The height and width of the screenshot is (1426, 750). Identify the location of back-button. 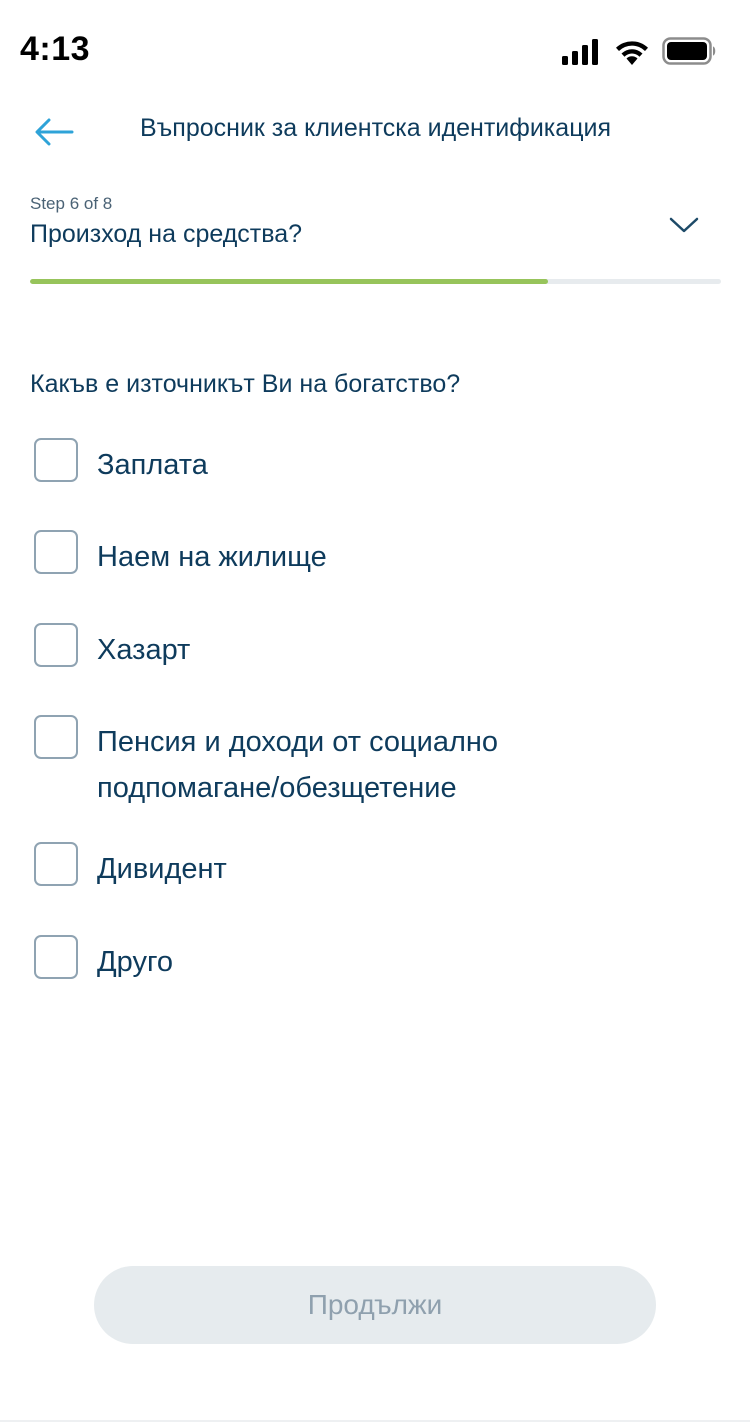
(54, 132).